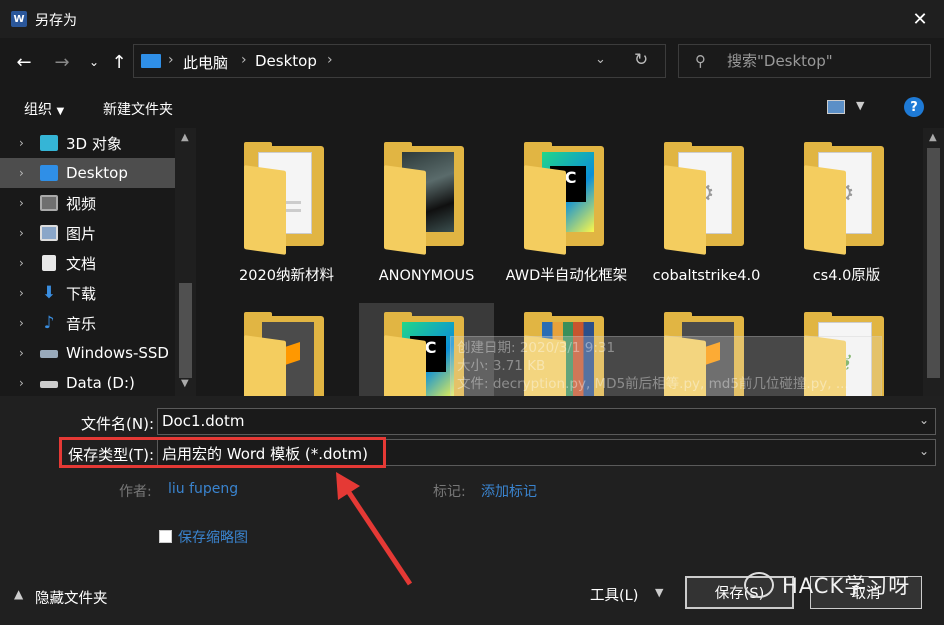 This screenshot has width=944, height=625. I want to click on file-name: cs4.0原版, so click(846, 276).